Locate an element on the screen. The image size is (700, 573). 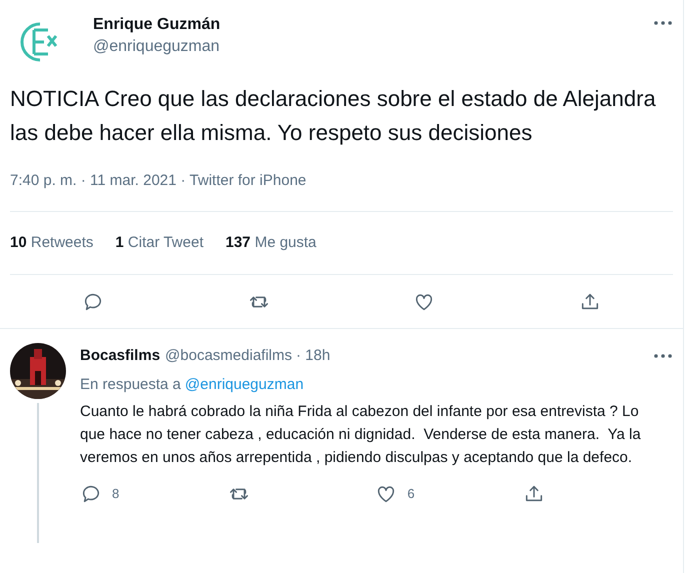
author-name: Enrique Guzmán is located at coordinates (156, 25).